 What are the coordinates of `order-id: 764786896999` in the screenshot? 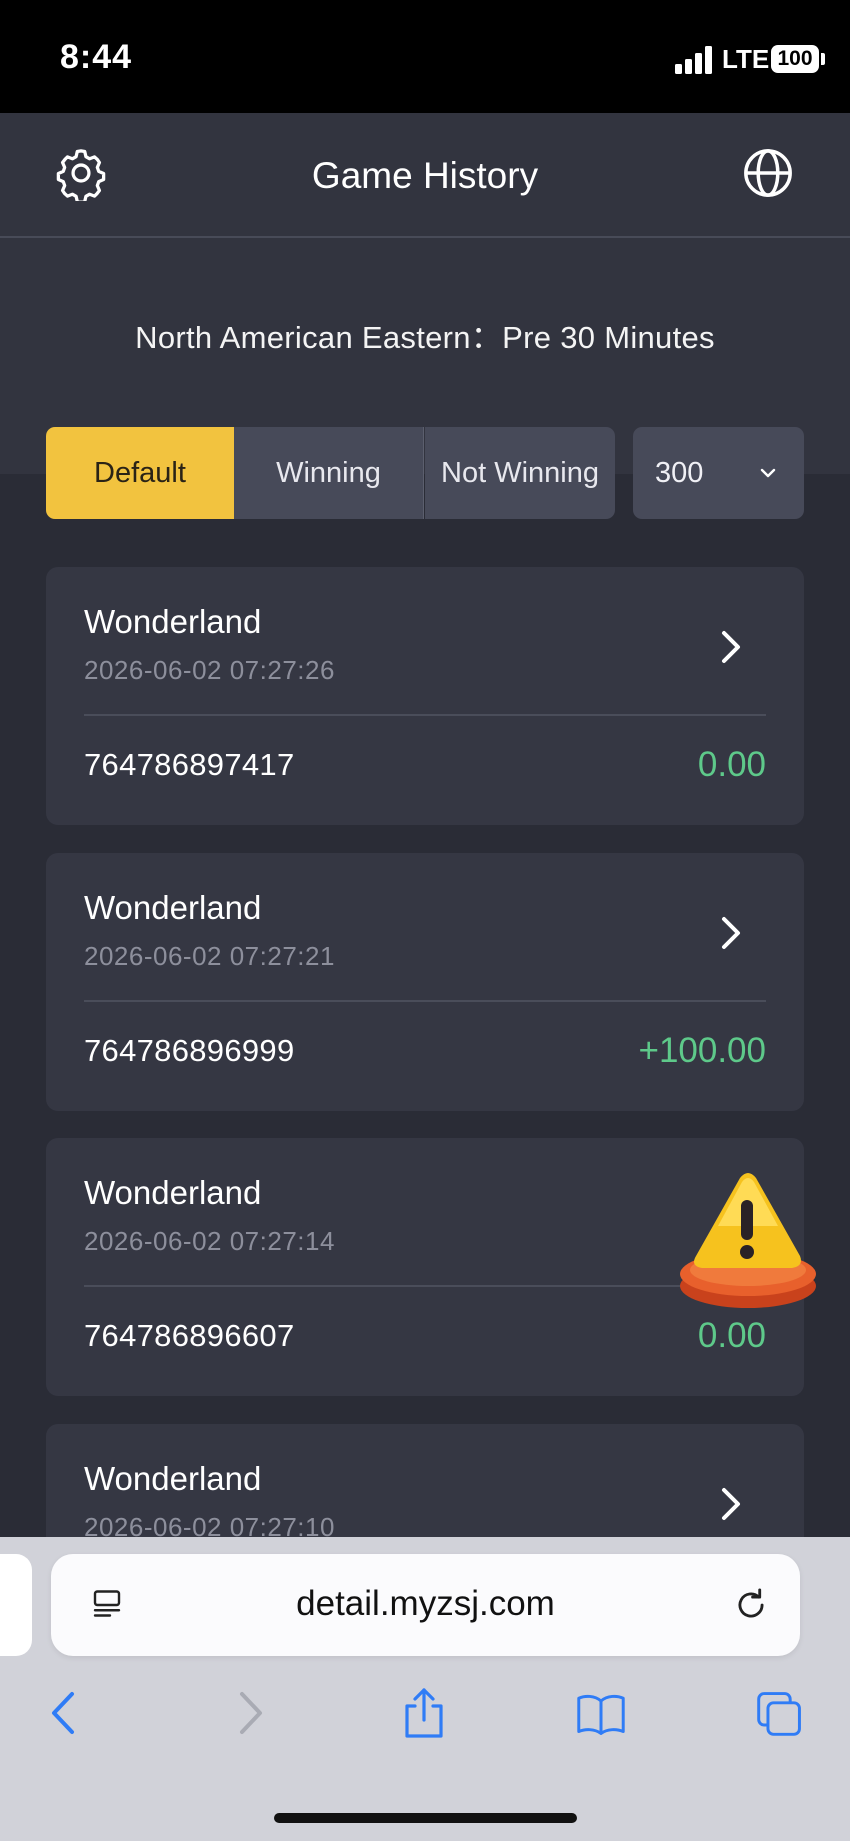 It's located at (189, 1050).